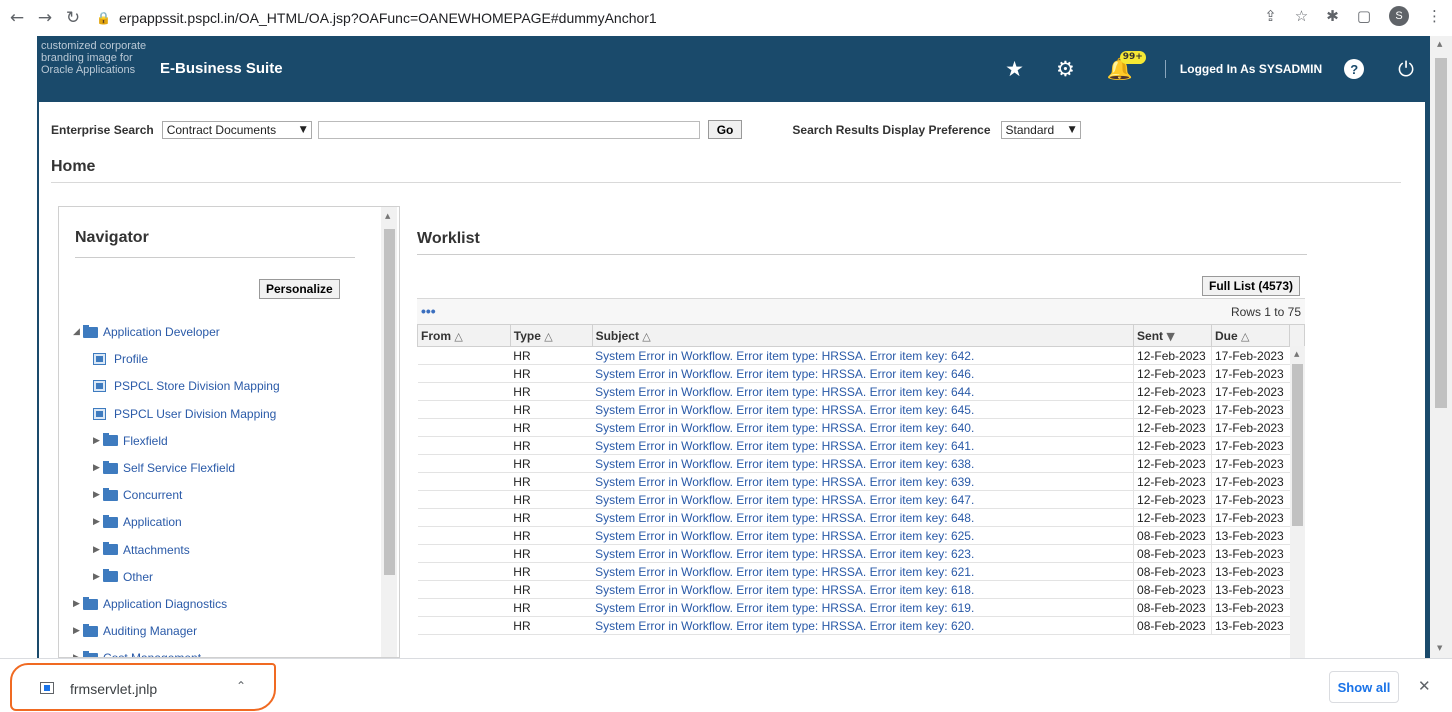 The image size is (1452, 712). What do you see at coordinates (141, 550) in the screenshot?
I see `navigator-item: ▶ Attachments` at bounding box center [141, 550].